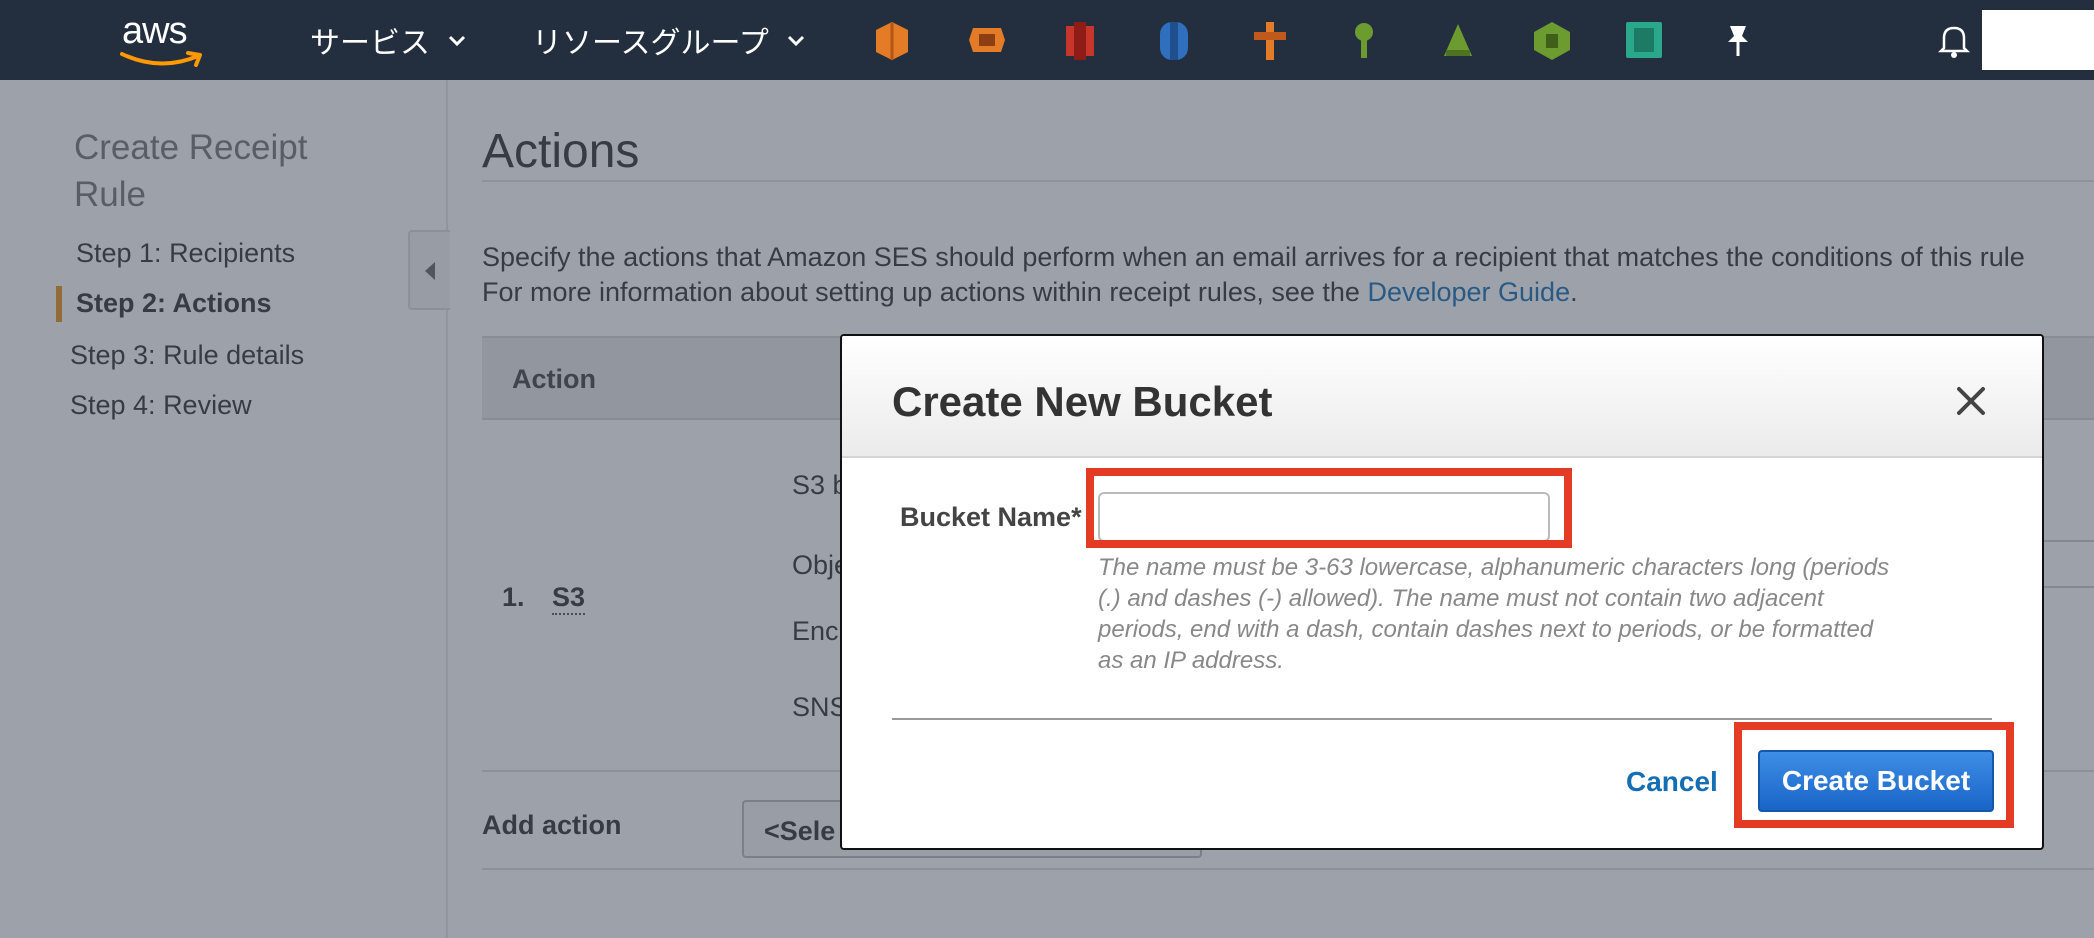  What do you see at coordinates (1329, 508) in the screenshot?
I see `bucket-name-highlight` at bounding box center [1329, 508].